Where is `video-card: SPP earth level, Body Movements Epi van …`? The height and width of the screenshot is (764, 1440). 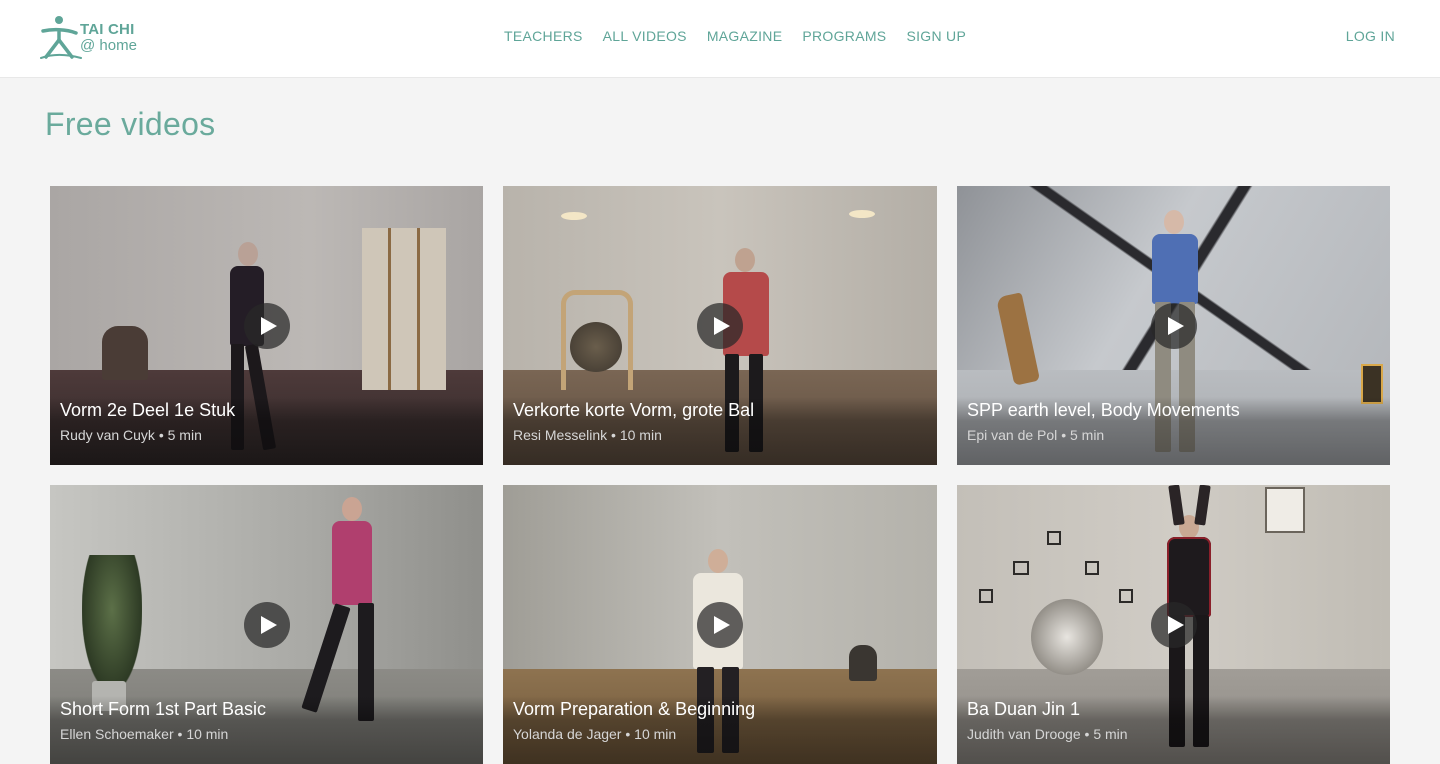
video-card: SPP earth level, Body Movements Epi van … is located at coordinates (1173, 325).